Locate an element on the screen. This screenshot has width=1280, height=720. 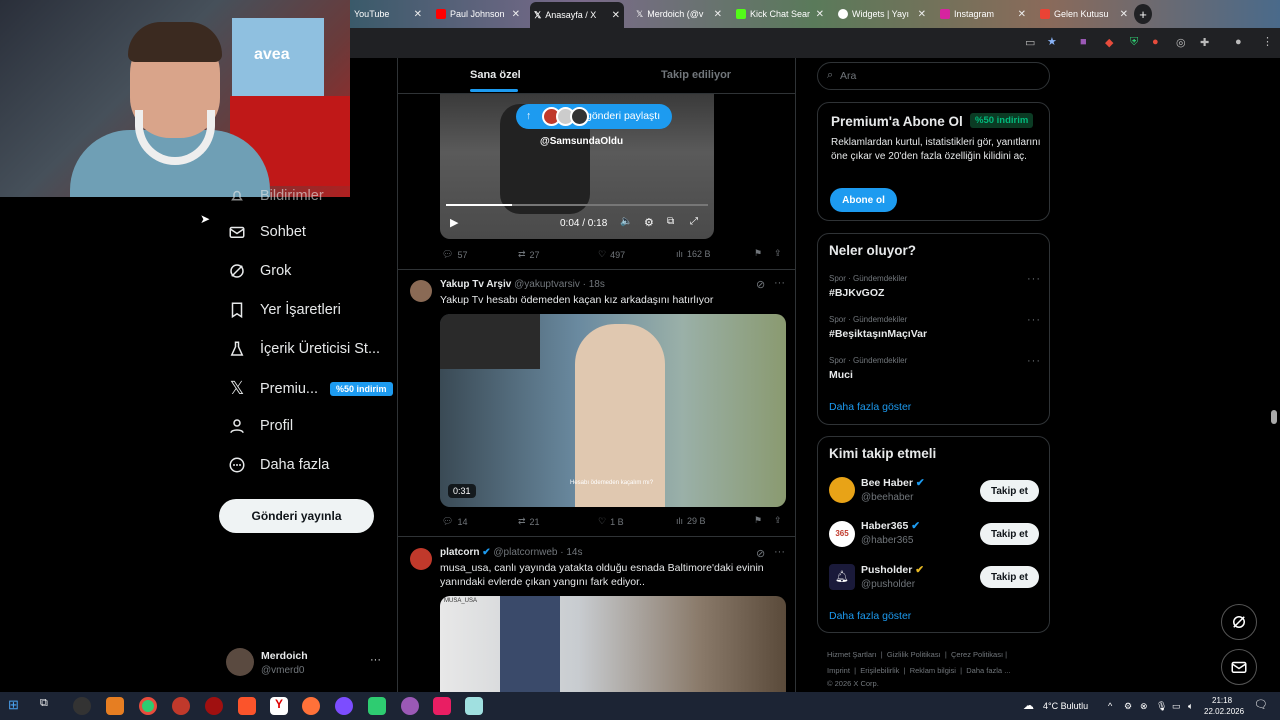
tray-icon: ⚙ is located at coordinates (1128, 706).